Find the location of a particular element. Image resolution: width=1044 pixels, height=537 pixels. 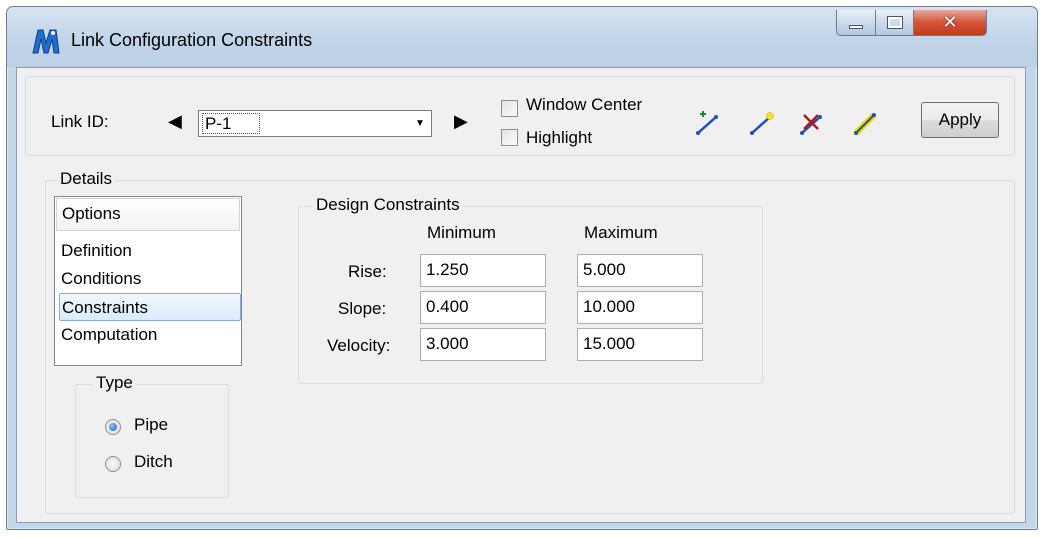

minimum-header: Minimum is located at coordinates (461, 232).